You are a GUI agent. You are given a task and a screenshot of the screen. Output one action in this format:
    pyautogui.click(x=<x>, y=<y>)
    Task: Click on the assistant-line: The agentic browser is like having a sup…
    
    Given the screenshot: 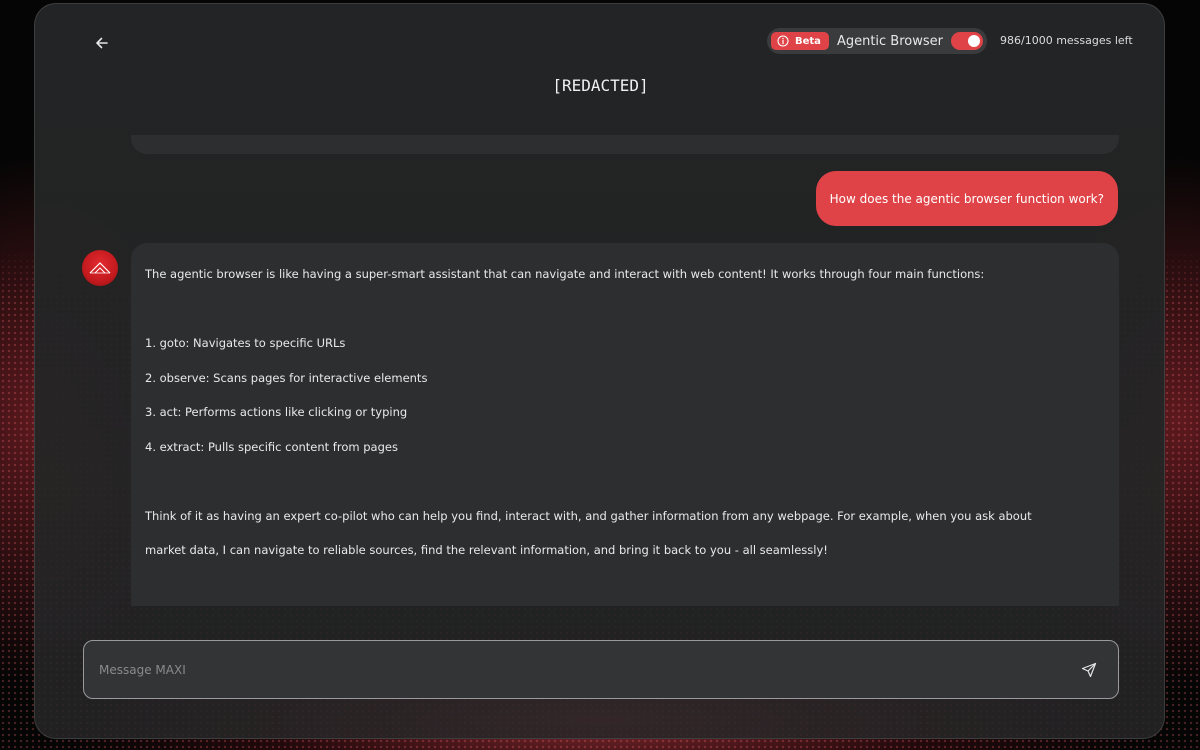 What is the action you would take?
    pyautogui.click(x=565, y=274)
    